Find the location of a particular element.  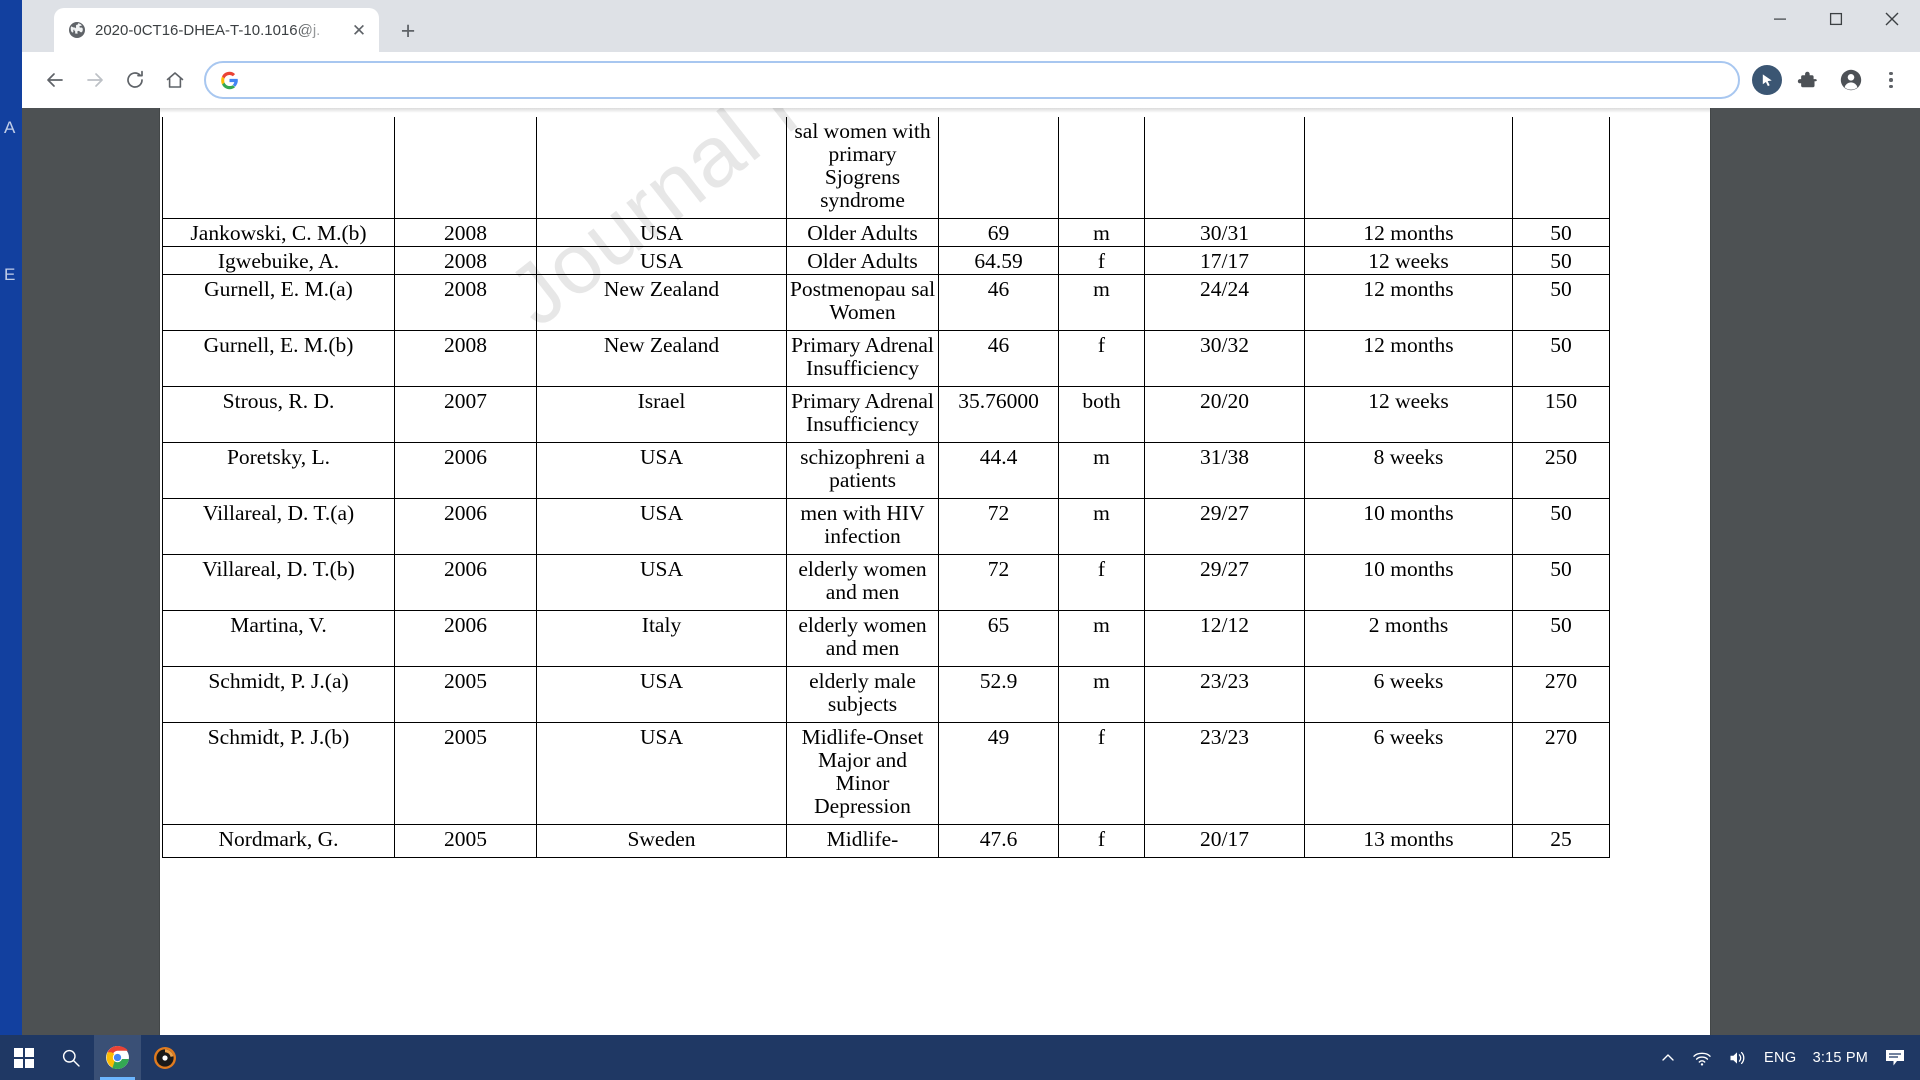

cell-author: Schmidt, P. J.(b) is located at coordinates (278, 773).